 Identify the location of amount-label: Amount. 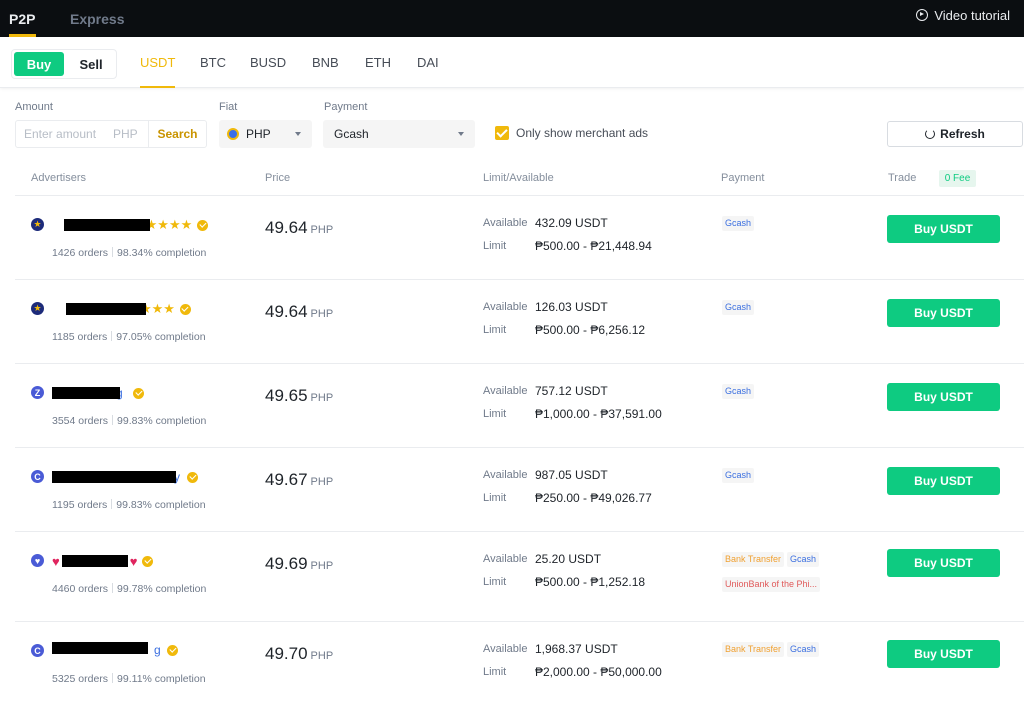
(34, 107).